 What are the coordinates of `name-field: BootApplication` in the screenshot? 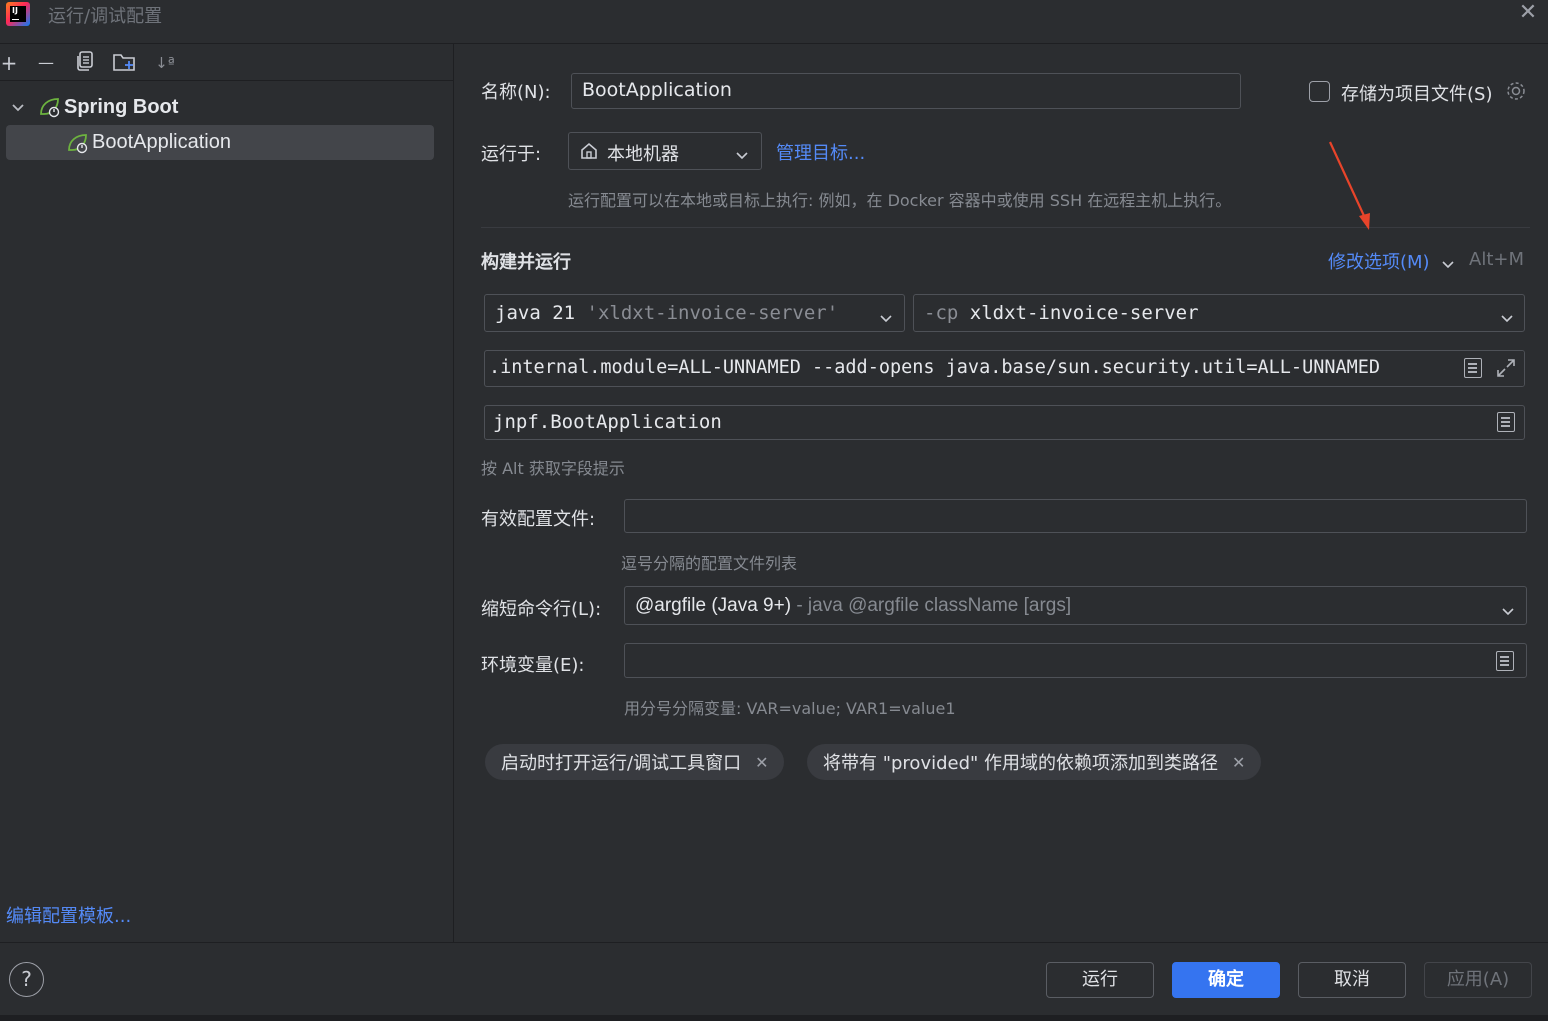 It's located at (906, 91).